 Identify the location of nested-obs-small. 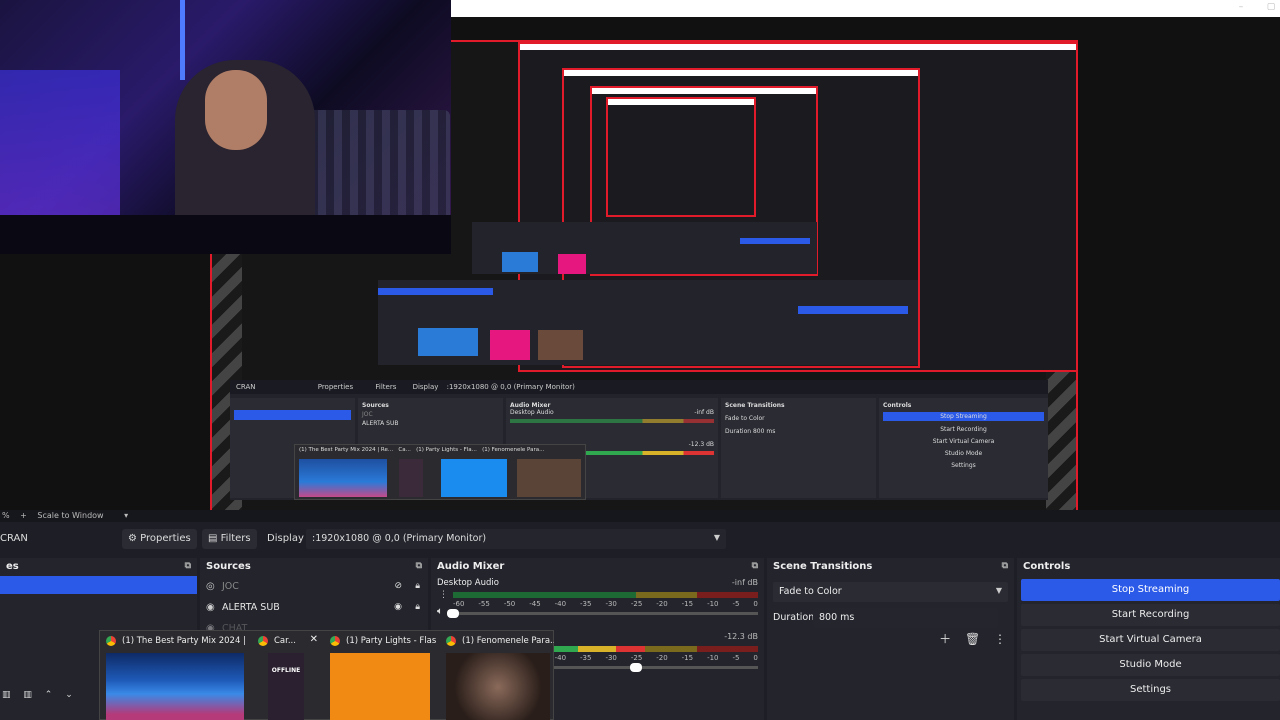
(648, 322).